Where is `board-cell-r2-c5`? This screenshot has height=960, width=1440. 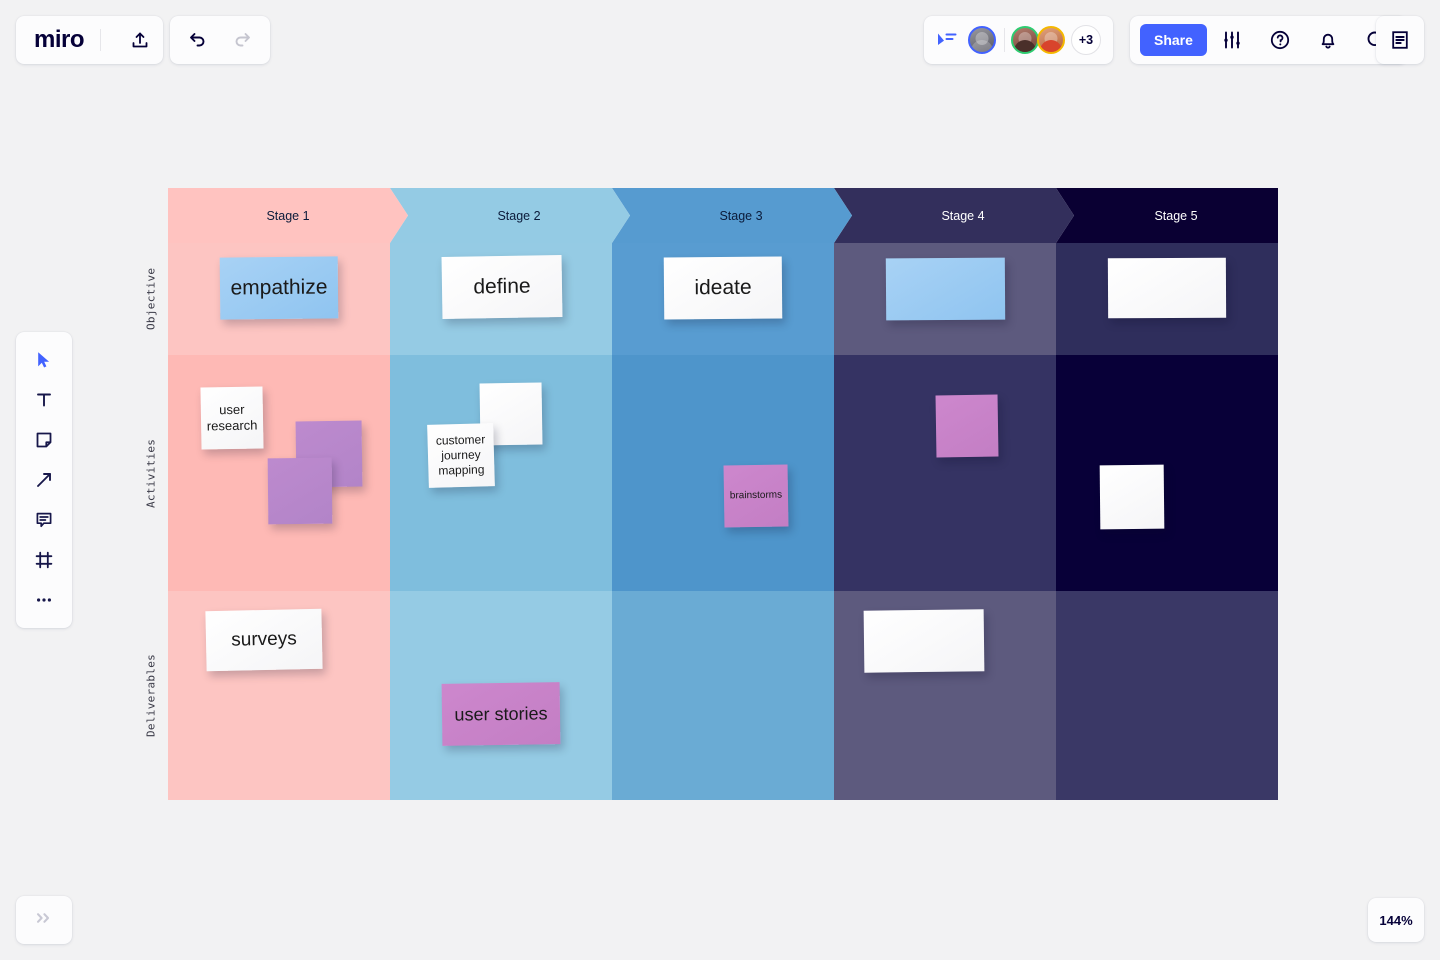 board-cell-r2-c5 is located at coordinates (1167, 473).